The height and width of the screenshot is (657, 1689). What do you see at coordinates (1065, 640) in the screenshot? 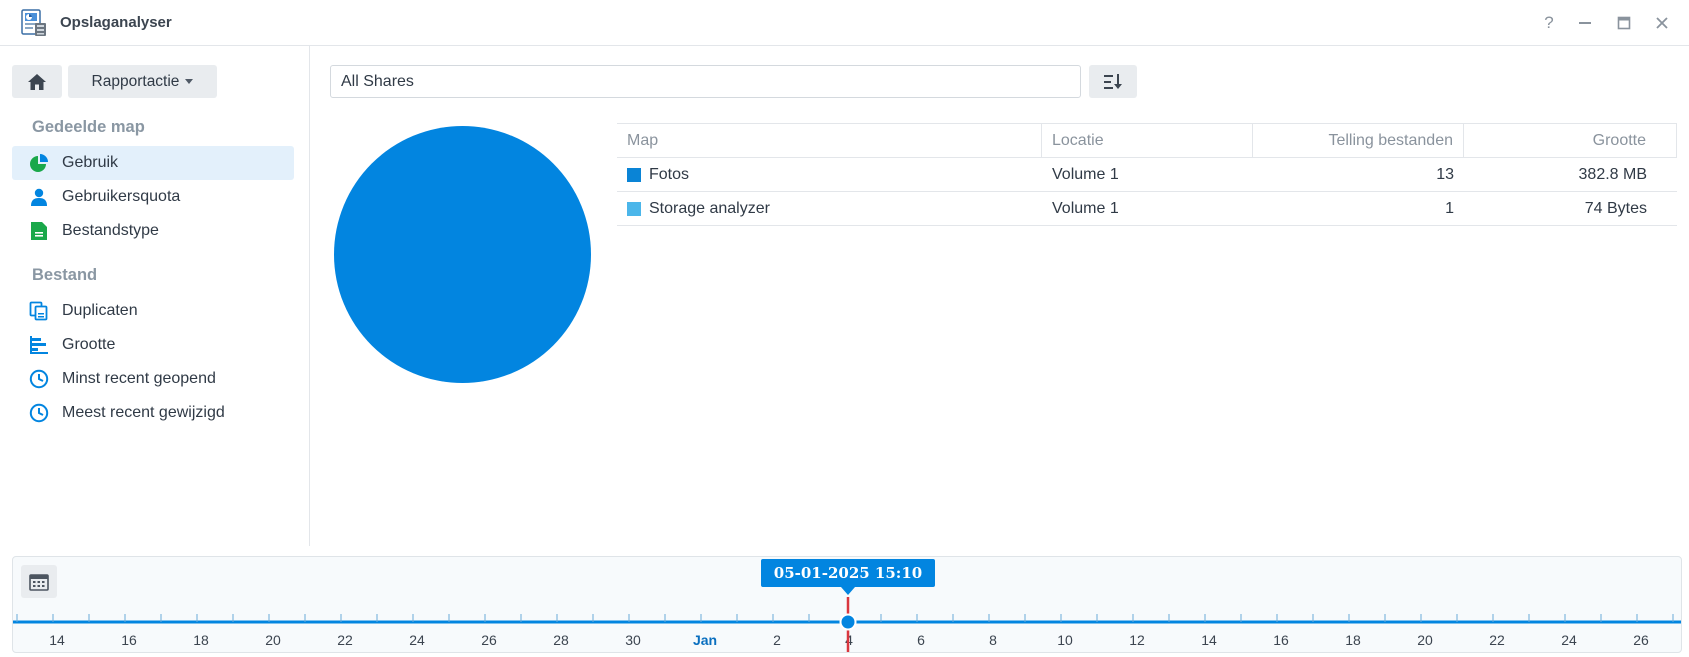
I see `timeline-tick-label: 10` at bounding box center [1065, 640].